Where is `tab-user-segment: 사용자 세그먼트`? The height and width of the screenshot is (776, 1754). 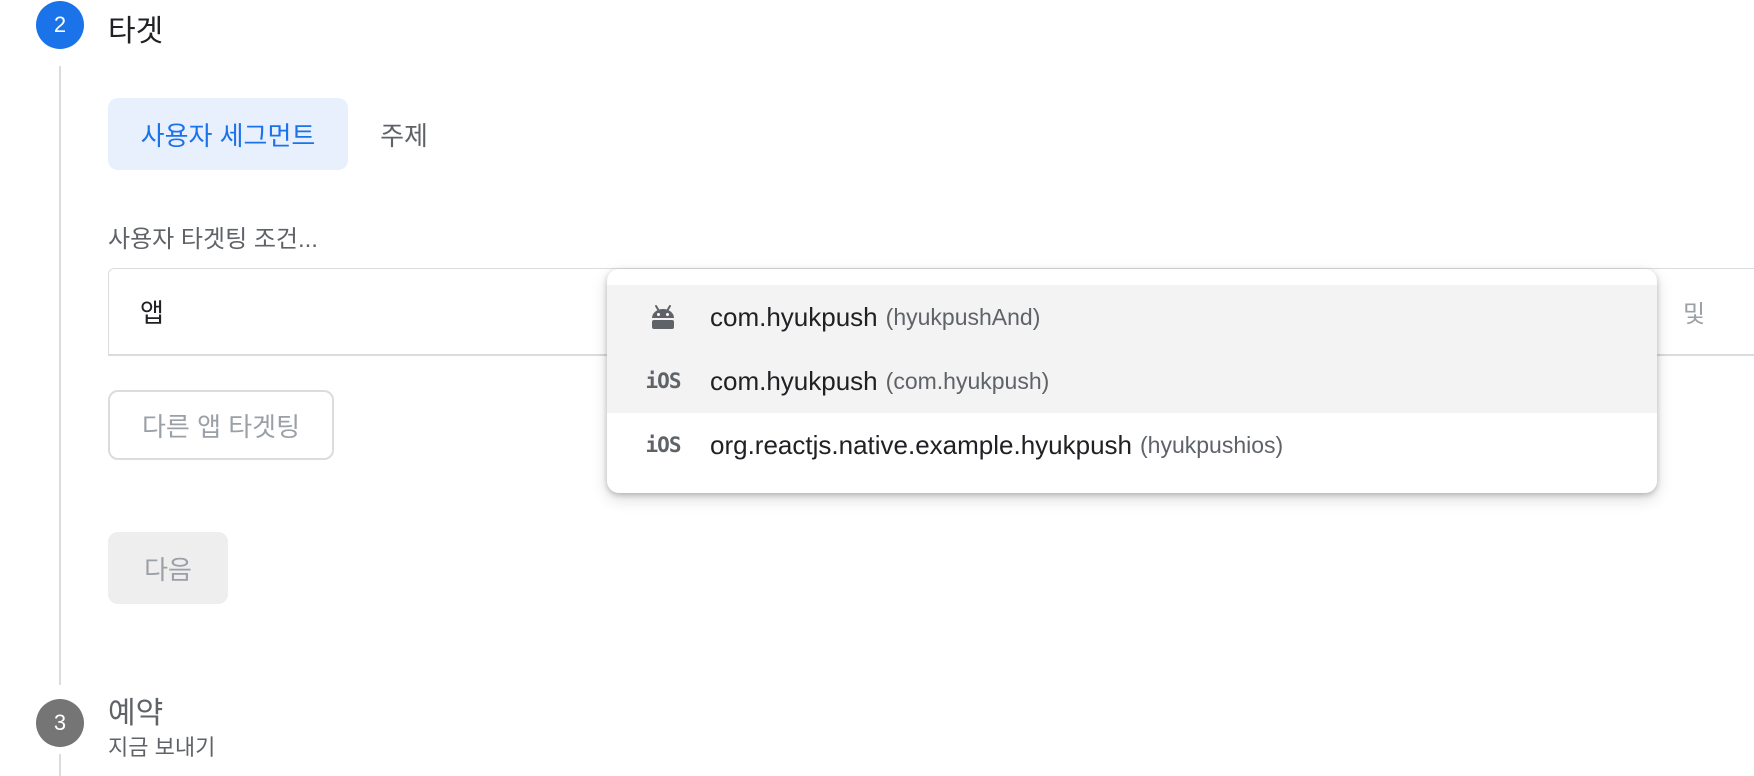
tab-user-segment: 사용자 세그먼트 is located at coordinates (228, 134).